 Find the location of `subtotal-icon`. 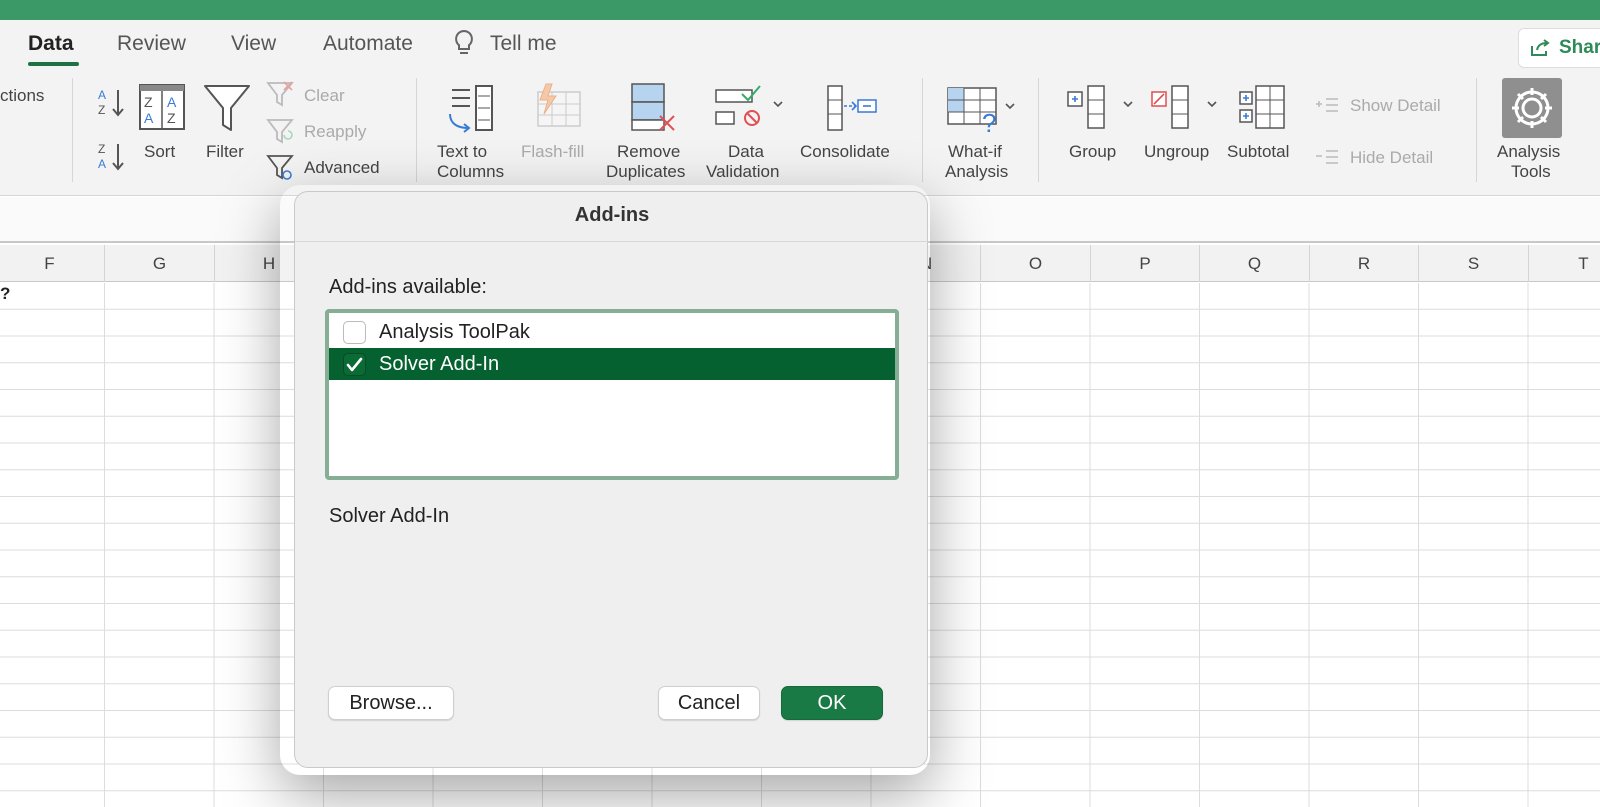

subtotal-icon is located at coordinates (1263, 110).